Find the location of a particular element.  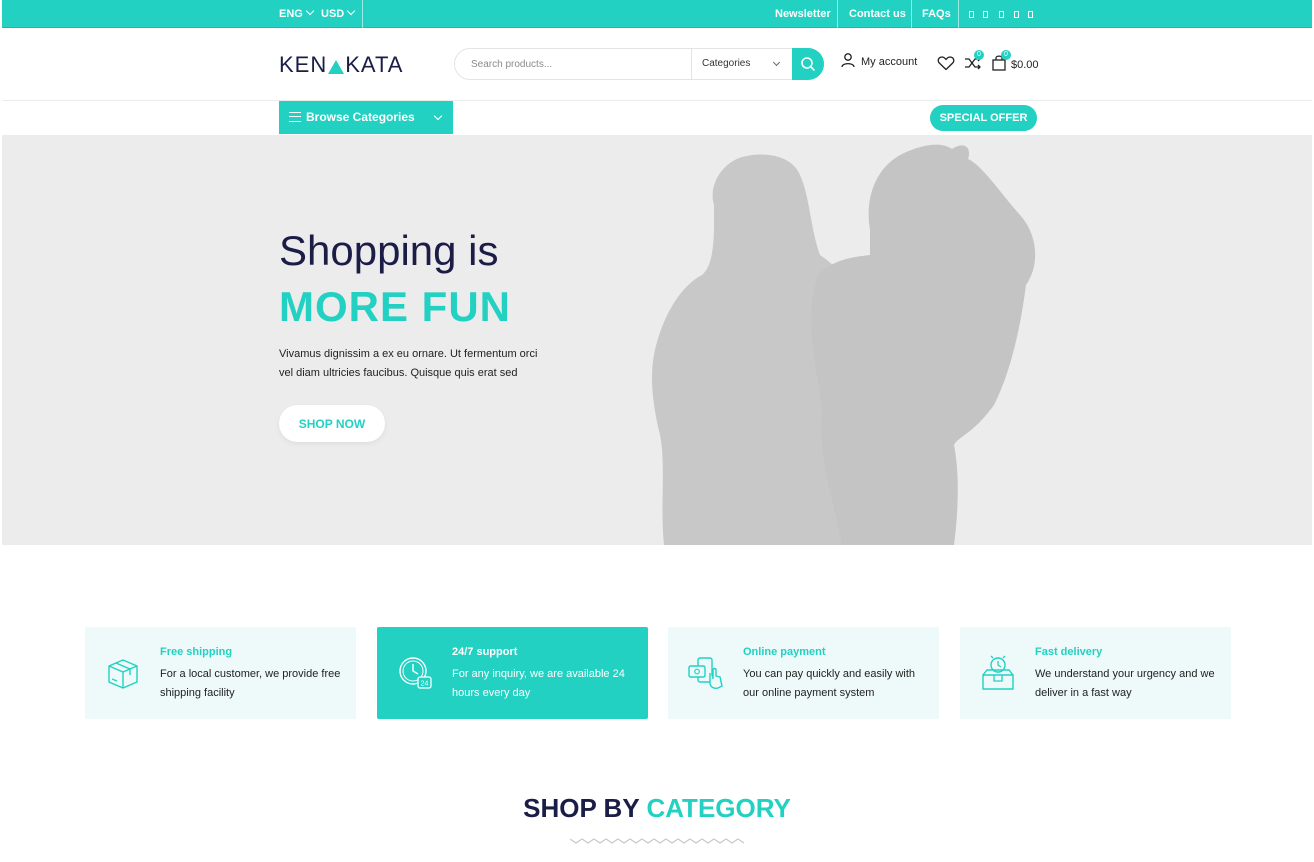

language-label: ENG is located at coordinates (291, 14).